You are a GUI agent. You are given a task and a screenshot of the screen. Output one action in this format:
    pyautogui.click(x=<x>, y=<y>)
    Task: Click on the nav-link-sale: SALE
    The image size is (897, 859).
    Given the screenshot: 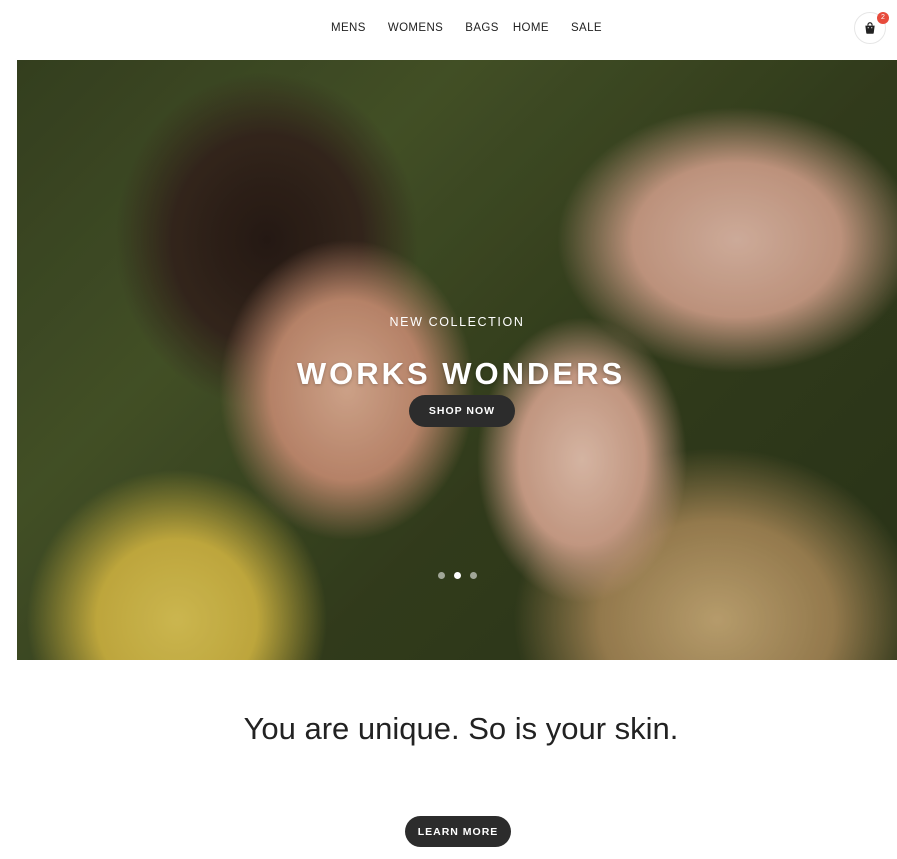 What is the action you would take?
    pyautogui.click(x=586, y=28)
    